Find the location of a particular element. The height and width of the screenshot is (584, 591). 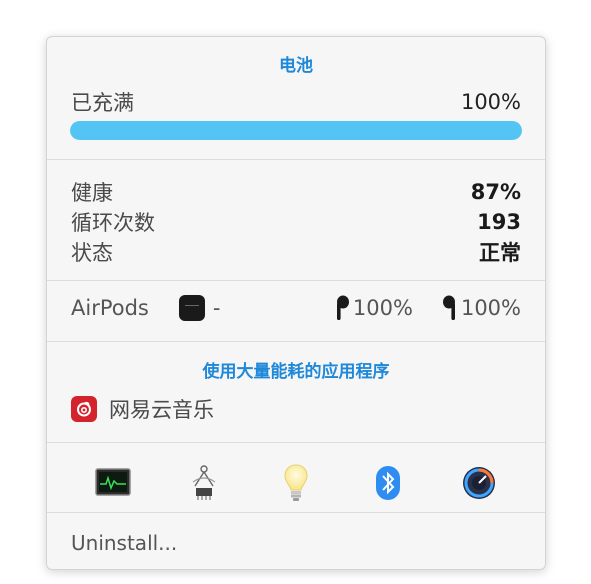

netease-music-icon is located at coordinates (84, 409).